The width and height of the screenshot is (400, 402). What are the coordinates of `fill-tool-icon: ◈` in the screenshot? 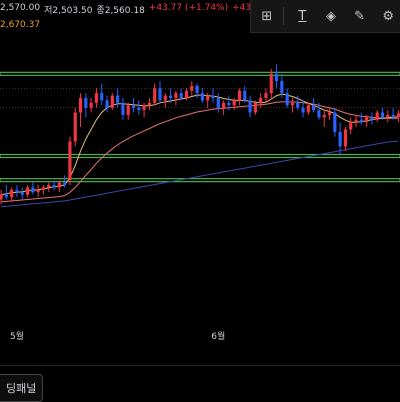 It's located at (331, 16).